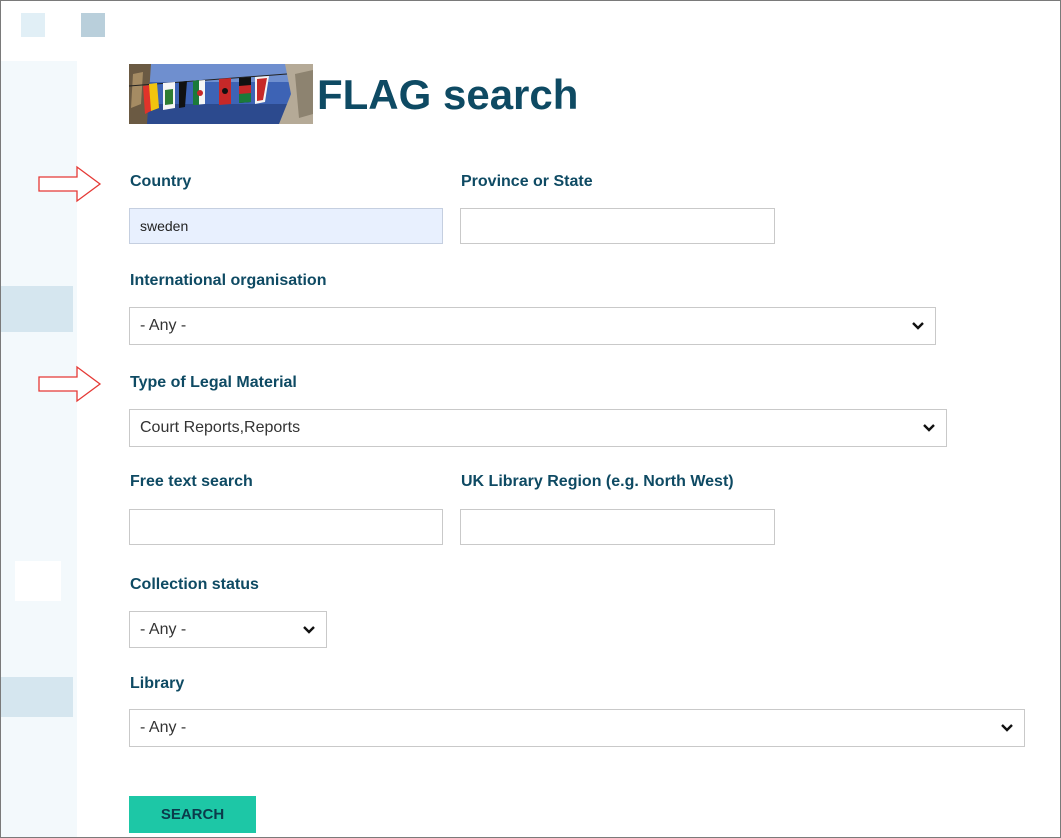  Describe the element at coordinates (191, 481) in the screenshot. I see `free-text-label: Free text search` at that location.